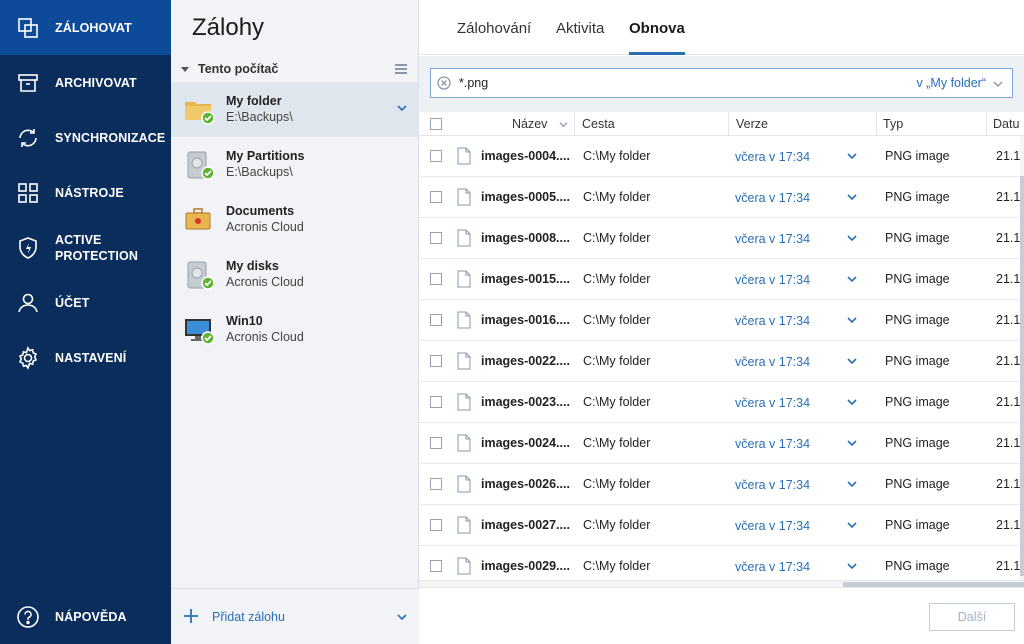  Describe the element at coordinates (244, 321) in the screenshot. I see `backup-name: Win10` at that location.